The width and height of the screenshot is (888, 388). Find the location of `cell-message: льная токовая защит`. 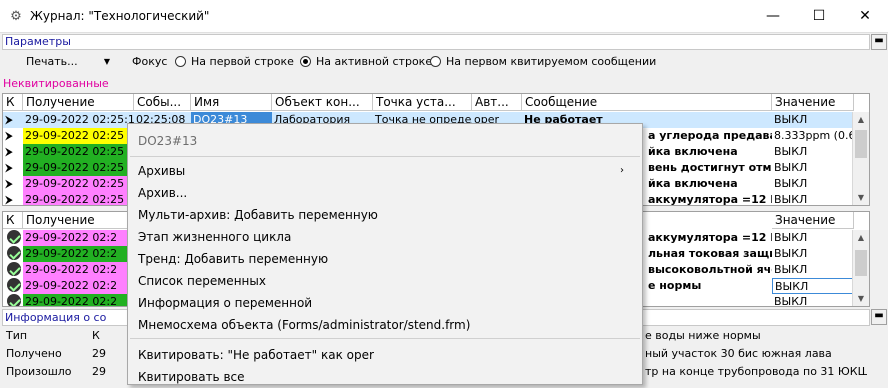

cell-message: льная токовая защит is located at coordinates (710, 253).